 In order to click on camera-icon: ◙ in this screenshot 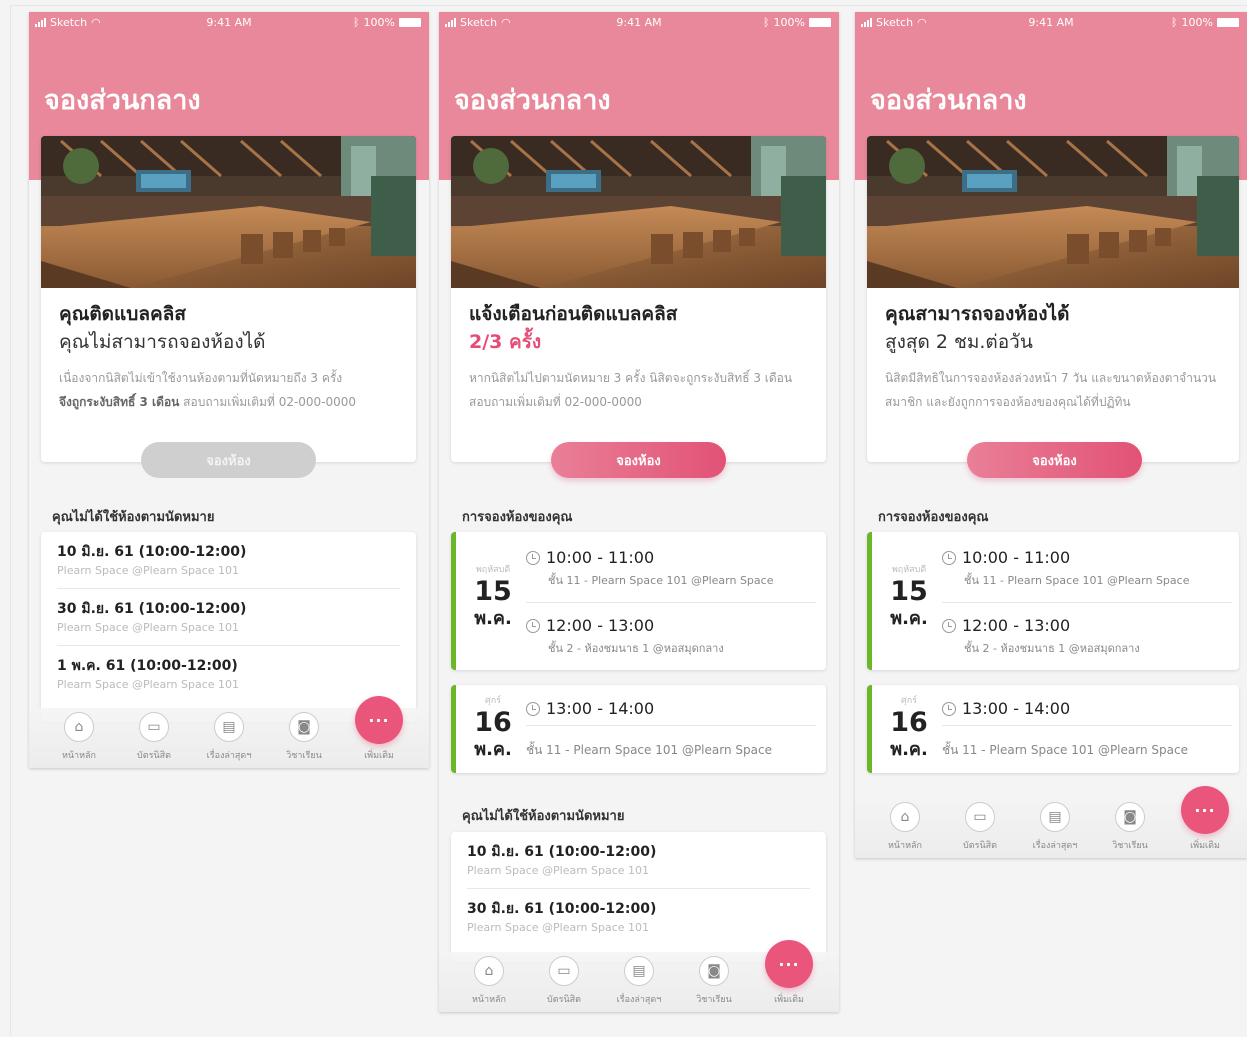, I will do `click(714, 971)`.